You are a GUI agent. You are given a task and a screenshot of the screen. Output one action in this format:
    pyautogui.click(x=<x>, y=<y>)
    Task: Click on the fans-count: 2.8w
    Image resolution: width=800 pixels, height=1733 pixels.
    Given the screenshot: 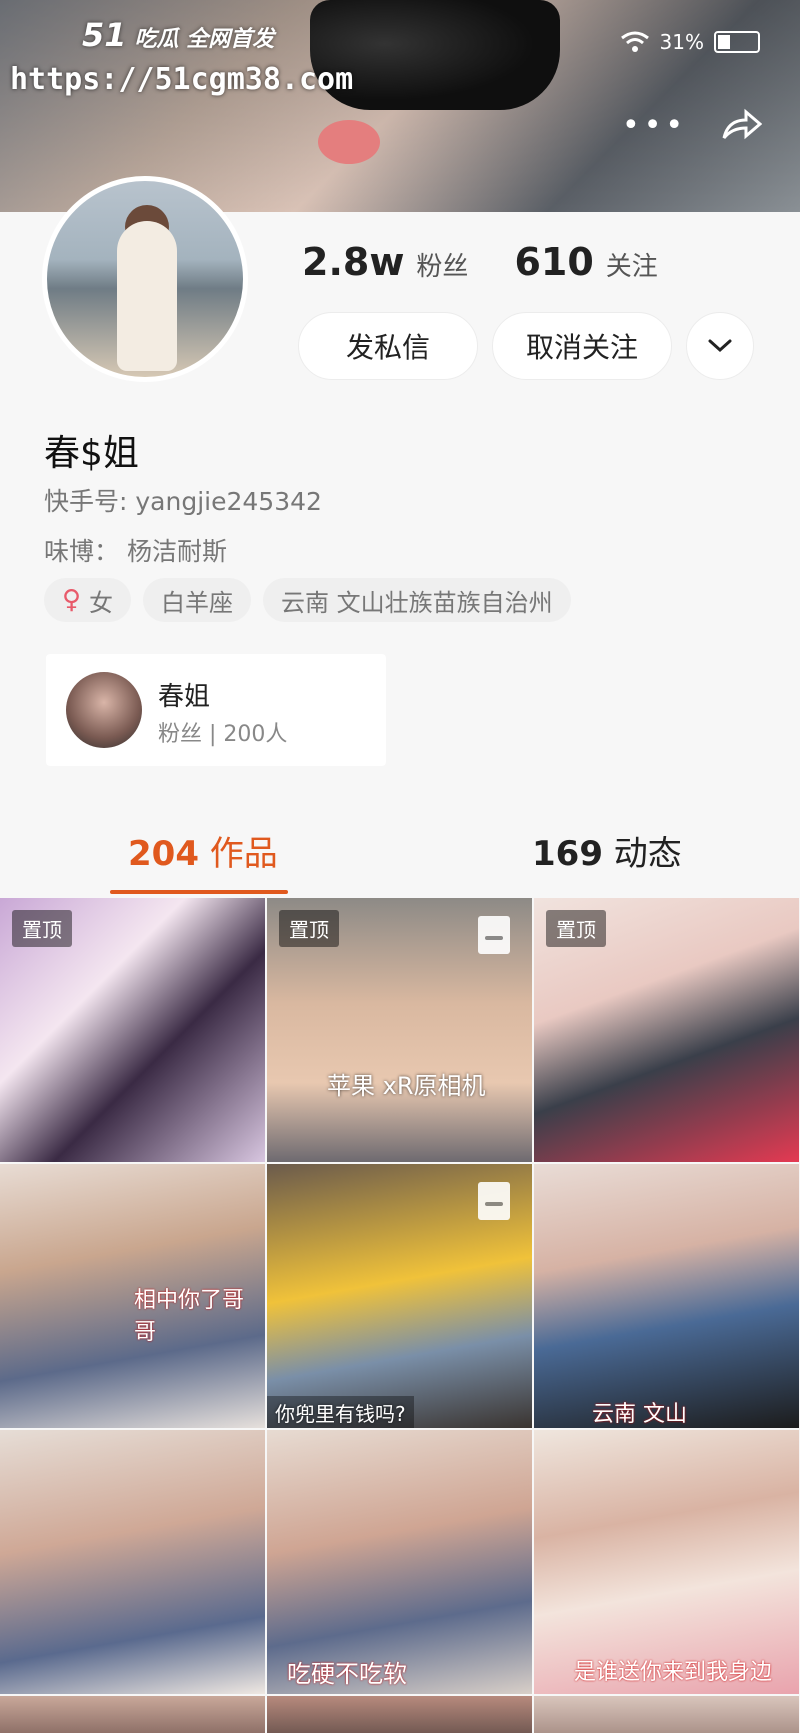 What is the action you would take?
    pyautogui.click(x=353, y=262)
    